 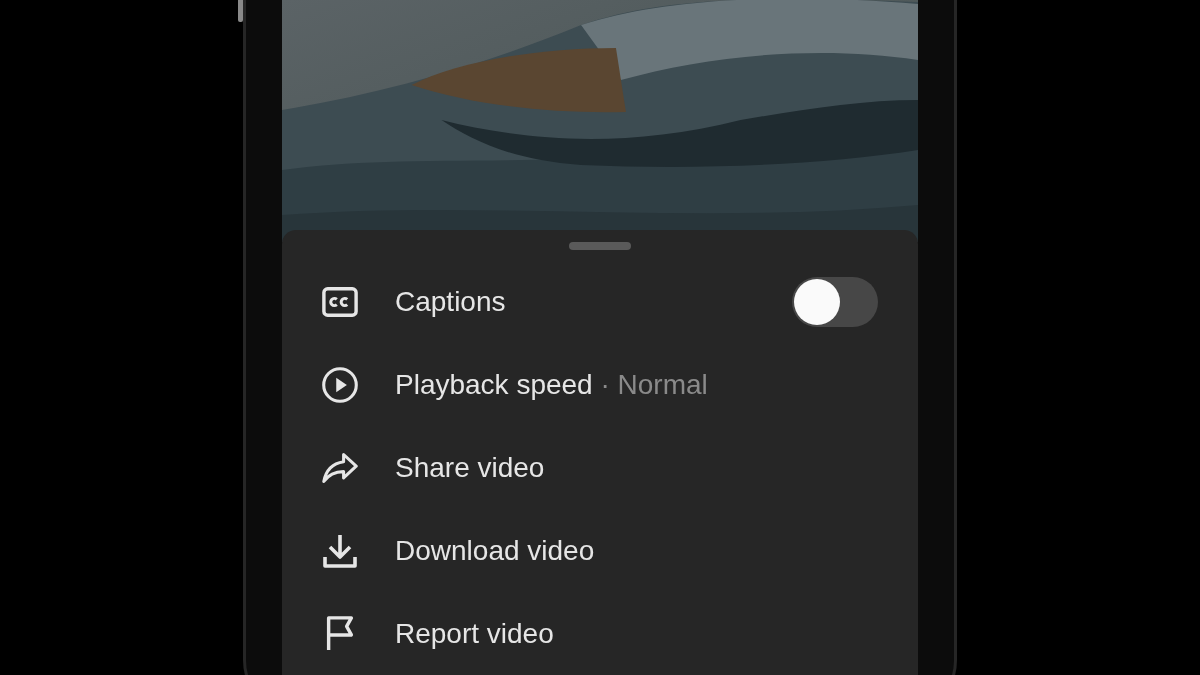 I want to click on menu-item: Playback speed · Normal, so click(x=580, y=384).